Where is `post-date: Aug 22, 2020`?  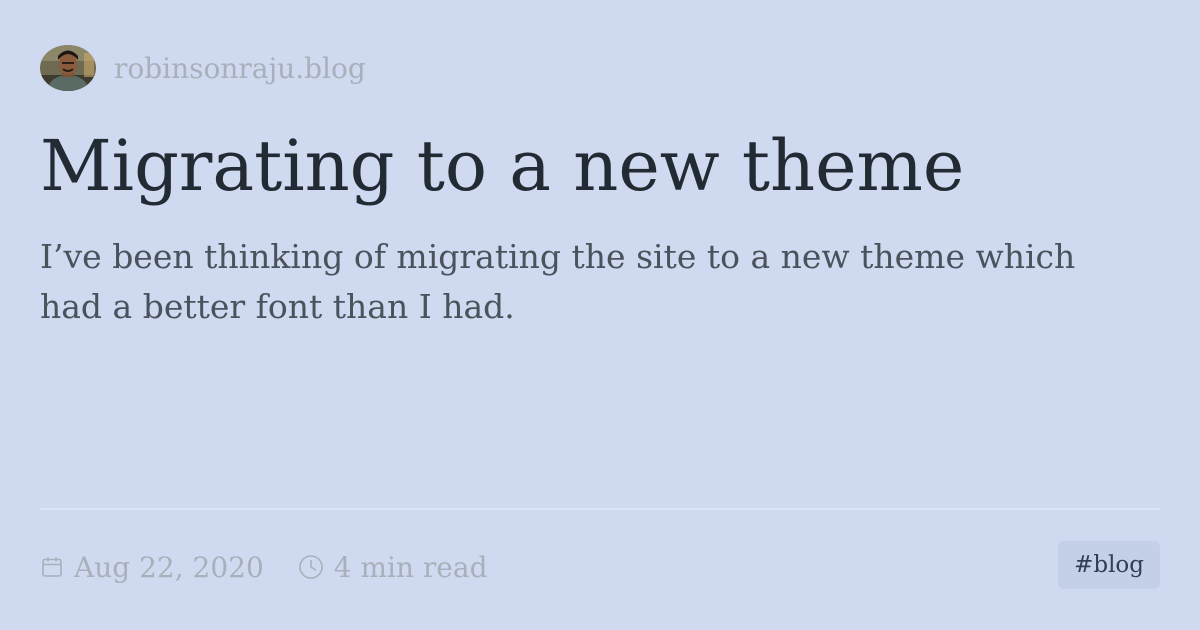
post-date: Aug 22, 2020 is located at coordinates (152, 567).